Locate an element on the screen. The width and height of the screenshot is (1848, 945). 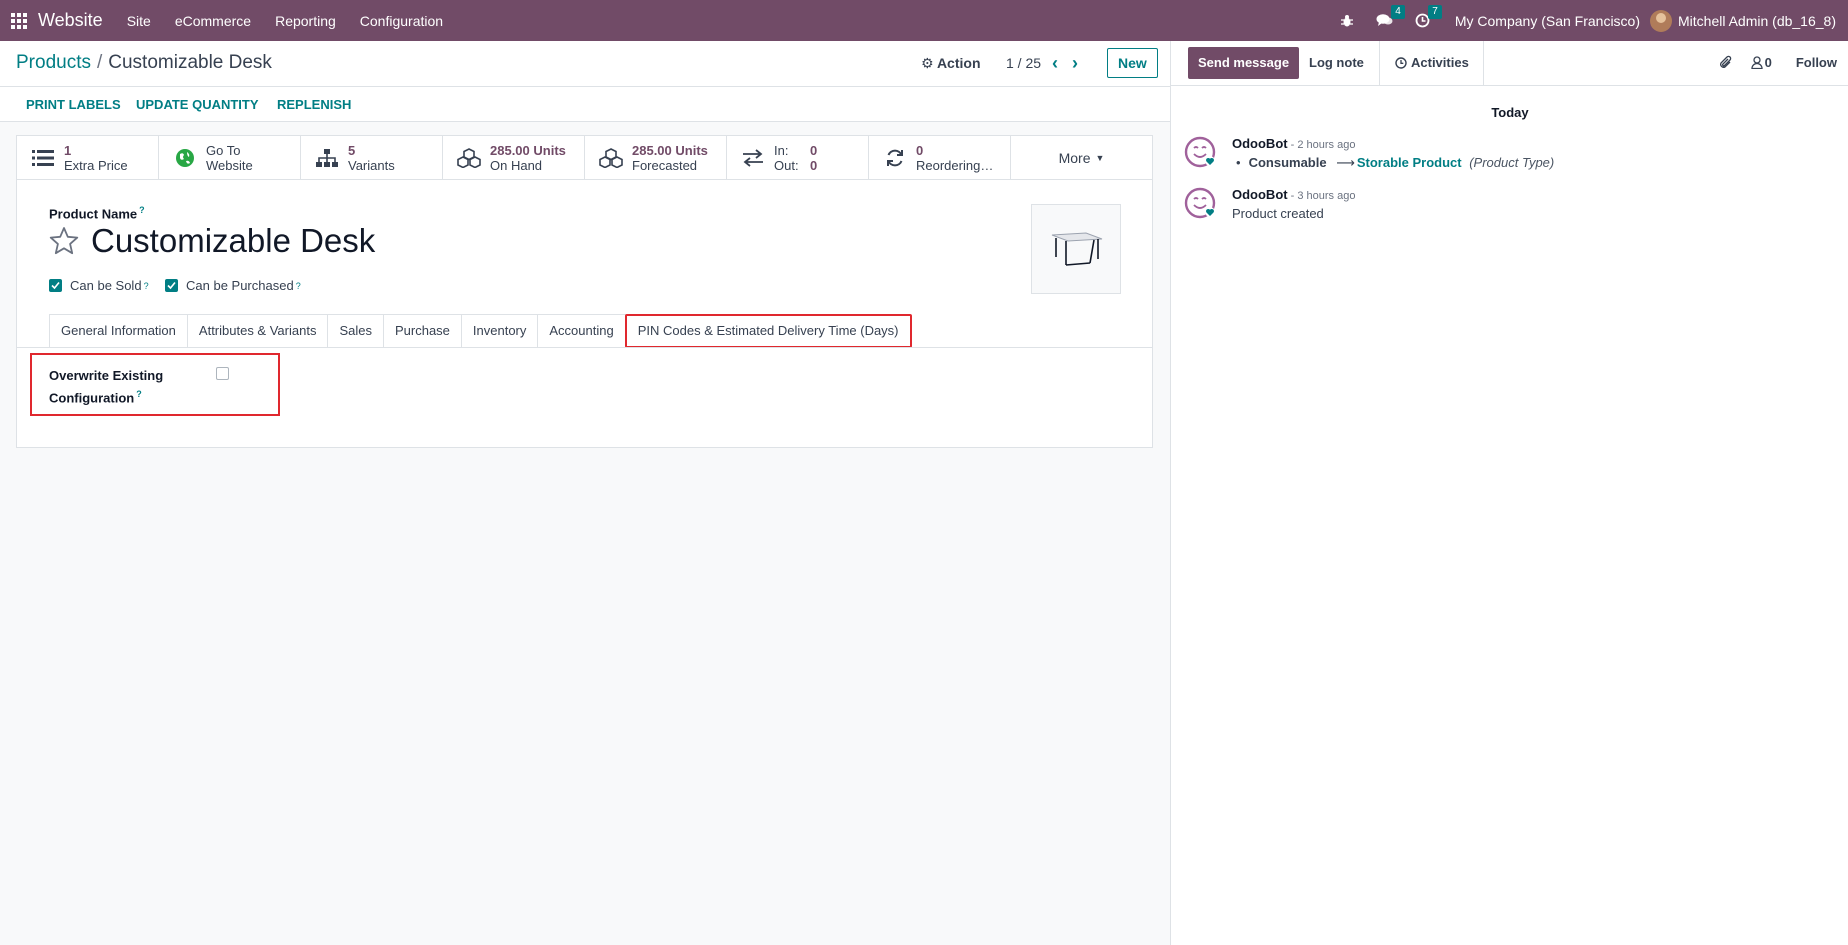
product-name-field: Customizable Desk is located at coordinates (233, 241).